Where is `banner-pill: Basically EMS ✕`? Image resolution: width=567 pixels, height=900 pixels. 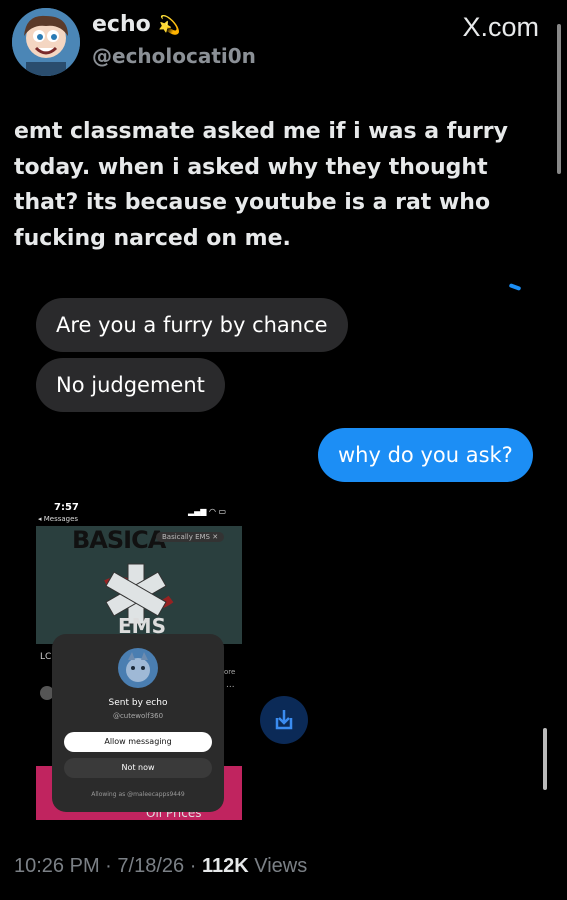 banner-pill: Basically EMS ✕ is located at coordinates (190, 537).